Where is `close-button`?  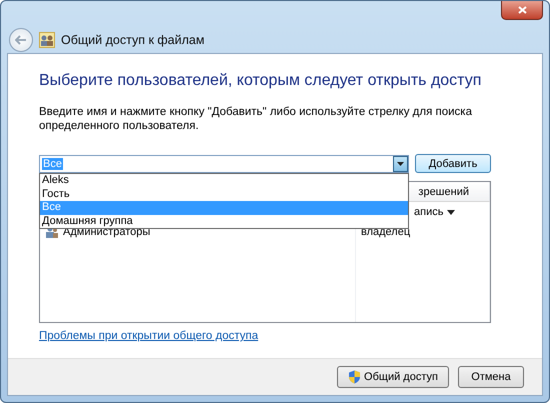
close-button is located at coordinates (522, 10).